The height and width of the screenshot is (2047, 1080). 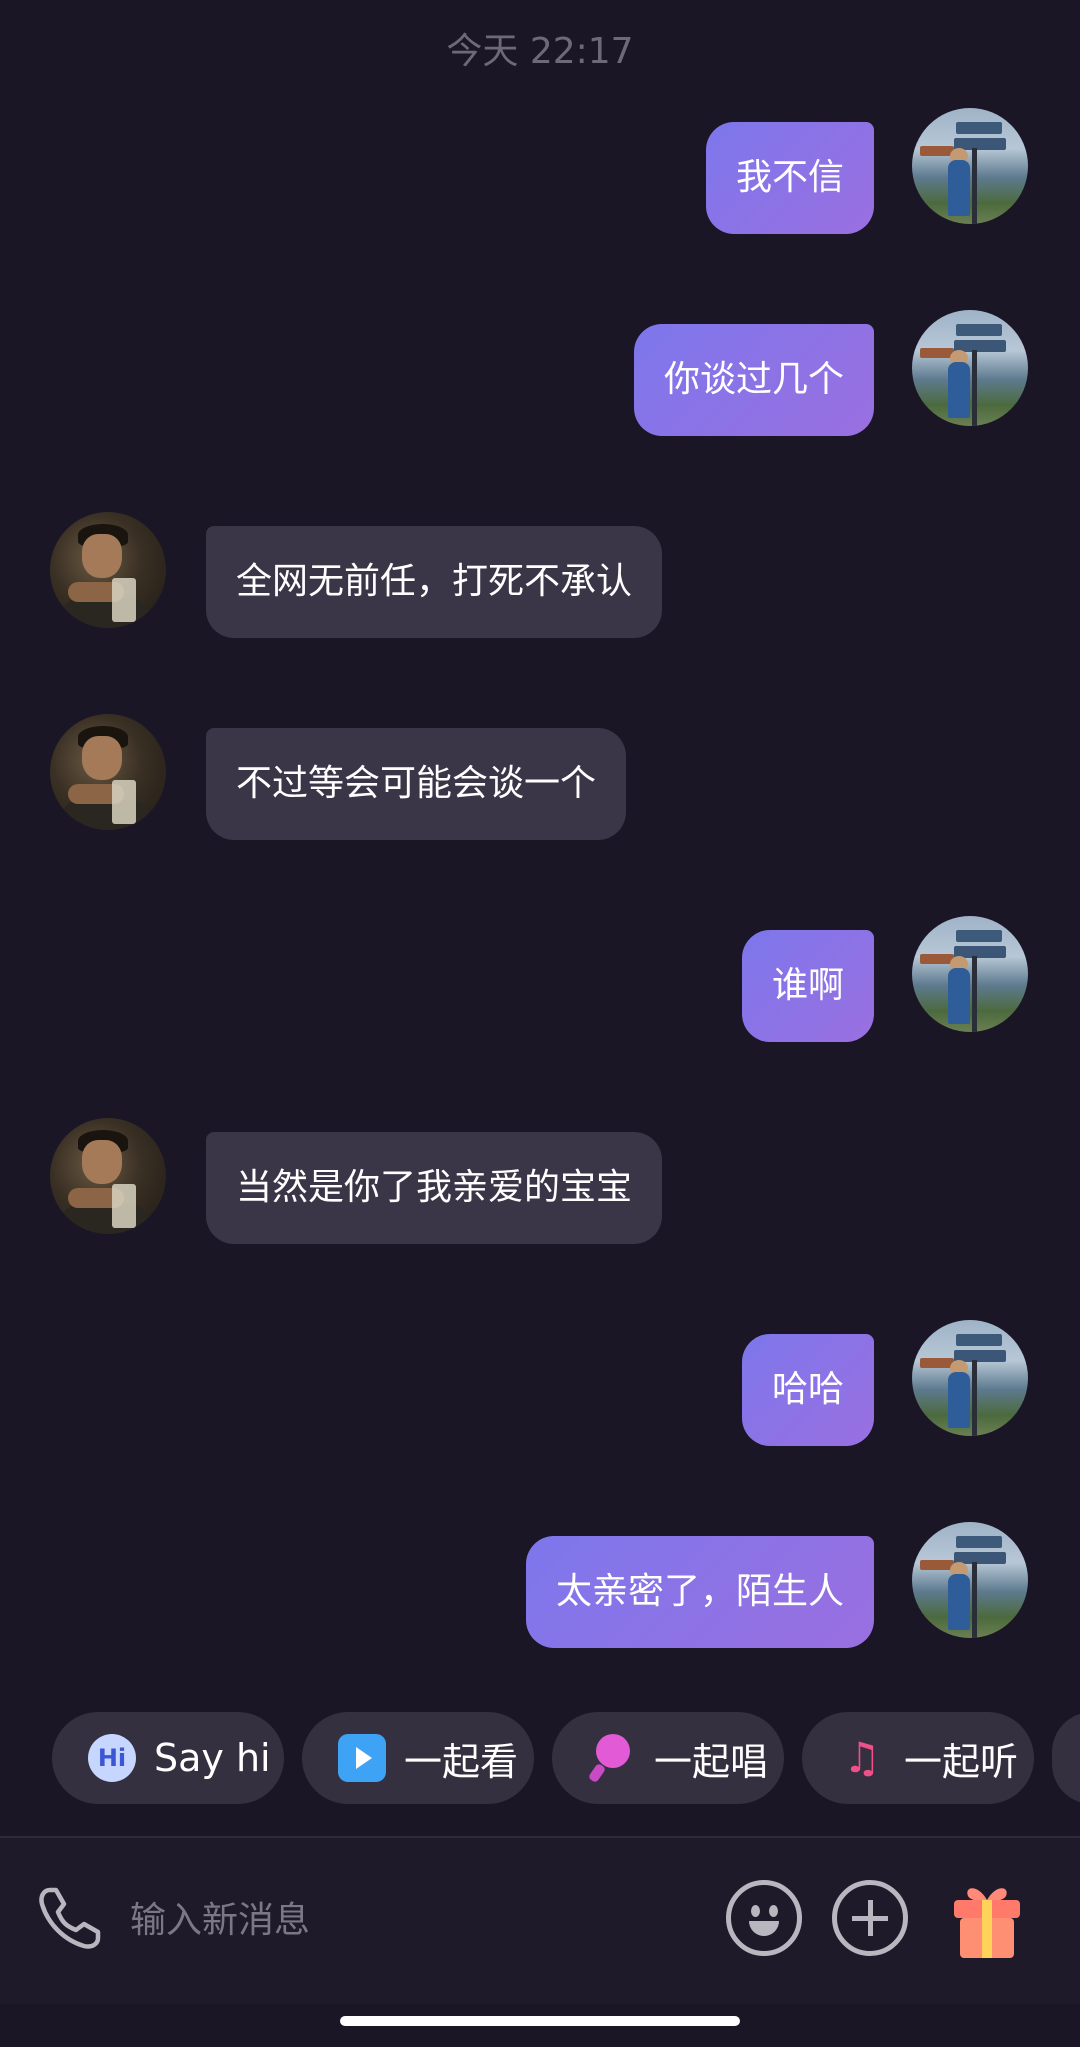 I want to click on more-actions-chip, so click(x=1066, y=1758).